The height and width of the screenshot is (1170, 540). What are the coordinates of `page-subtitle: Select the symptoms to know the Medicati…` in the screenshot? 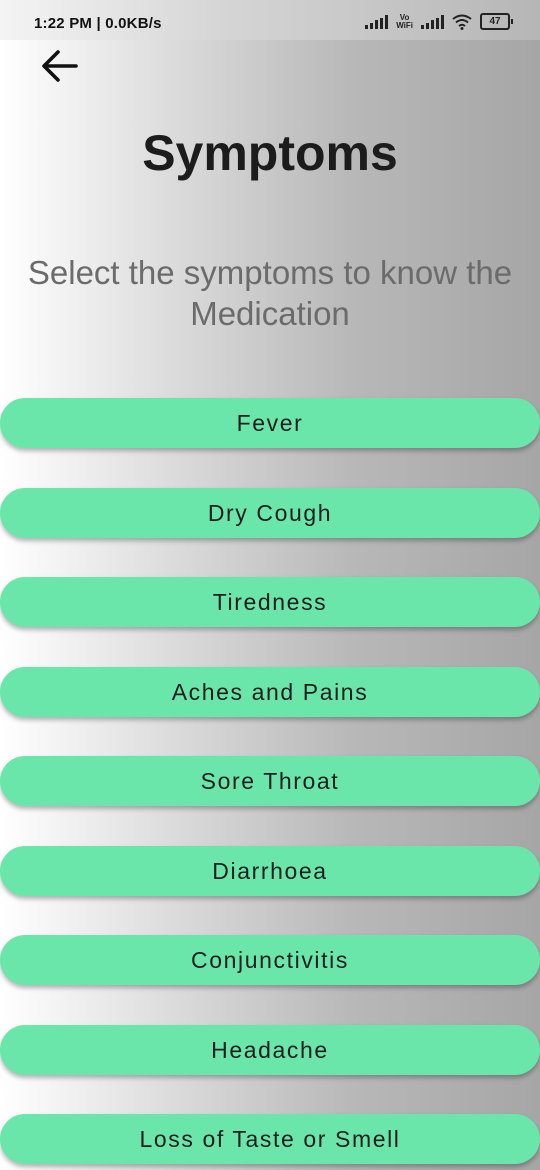 It's located at (270, 293).